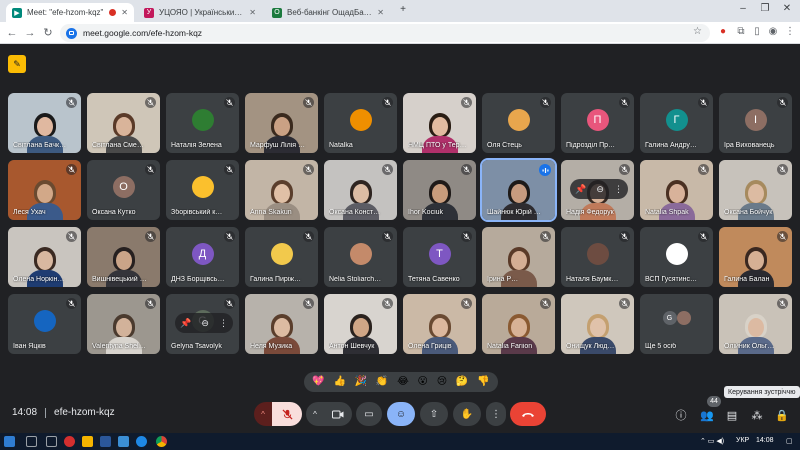  What do you see at coordinates (439, 257) in the screenshot?
I see `participant-tile: Т Тетяна Савенко` at bounding box center [439, 257].